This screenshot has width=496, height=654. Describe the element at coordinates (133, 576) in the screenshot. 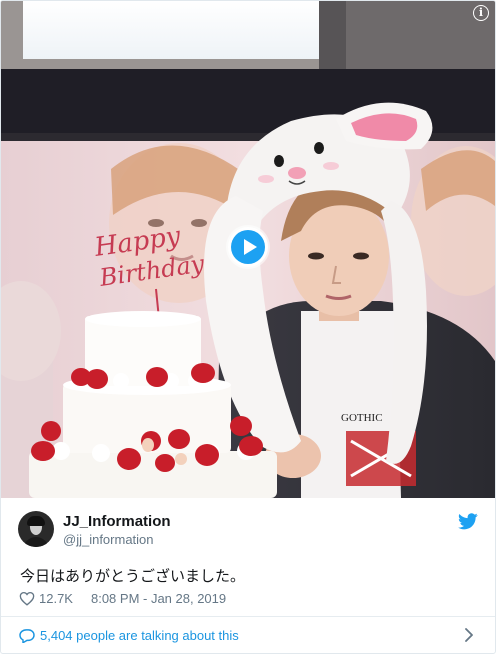

I see `tweet-text: 今日はありがとうございました。` at that location.